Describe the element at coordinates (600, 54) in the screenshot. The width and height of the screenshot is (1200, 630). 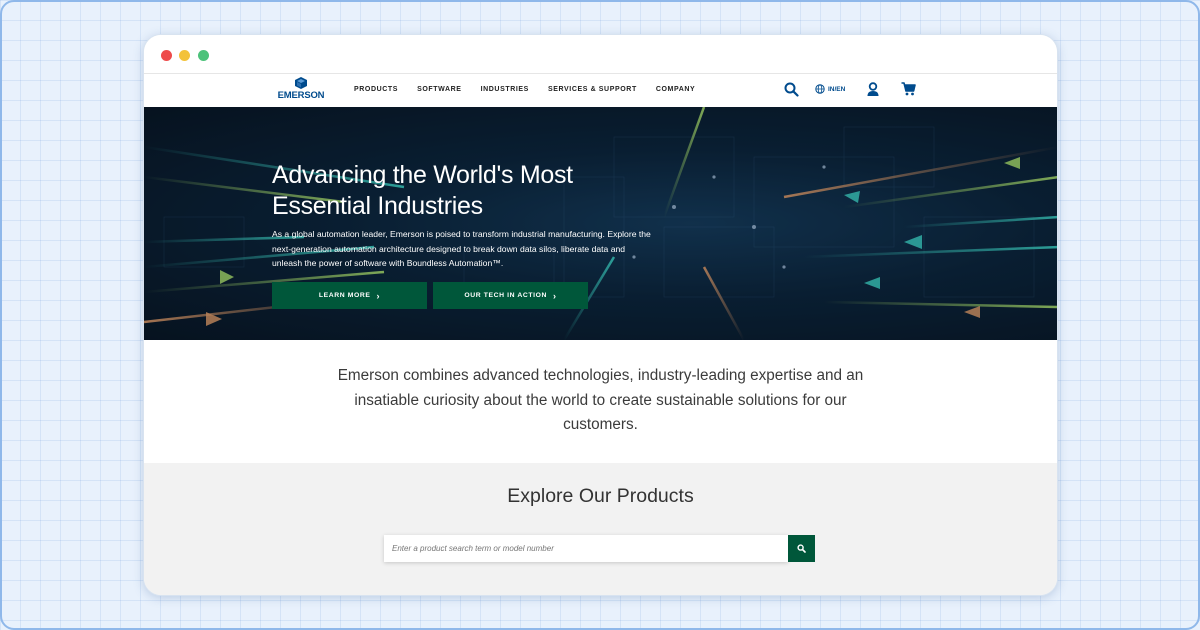
I see `browser-titlebar` at that location.